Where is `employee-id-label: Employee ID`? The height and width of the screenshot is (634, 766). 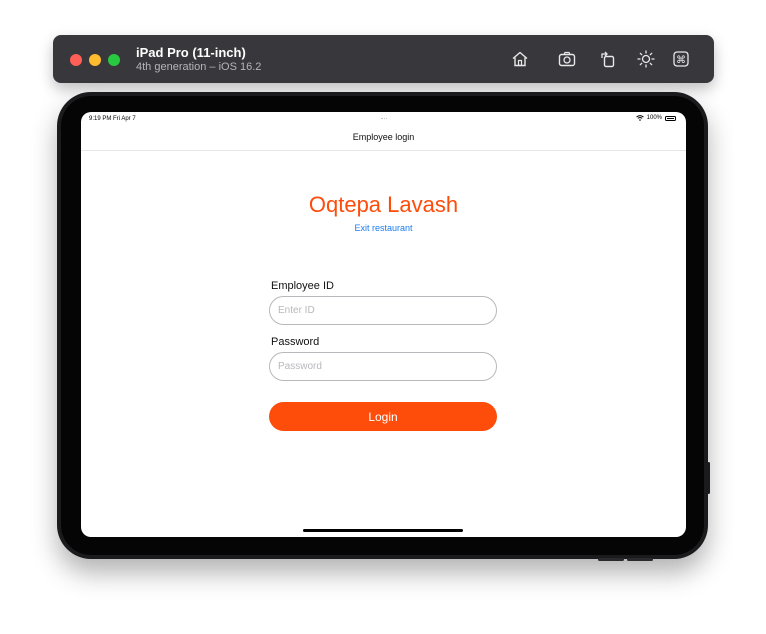 employee-id-label: Employee ID is located at coordinates (302, 286).